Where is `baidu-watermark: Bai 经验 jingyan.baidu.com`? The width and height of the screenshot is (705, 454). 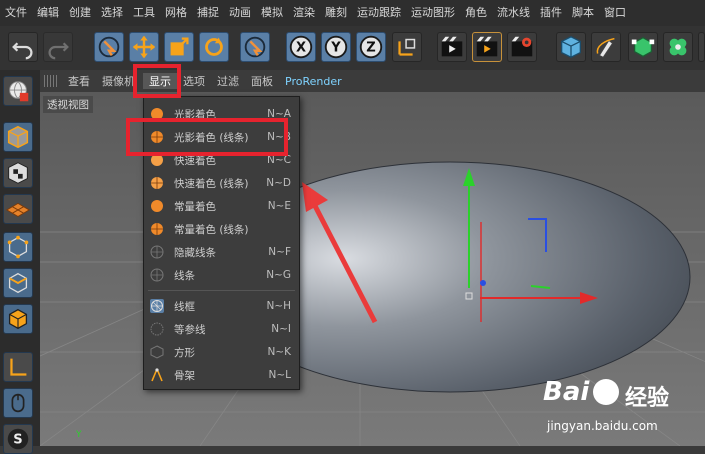
baidu-watermark: Bai 经验 jingyan.baidu.com is located at coordinates (623, 410).